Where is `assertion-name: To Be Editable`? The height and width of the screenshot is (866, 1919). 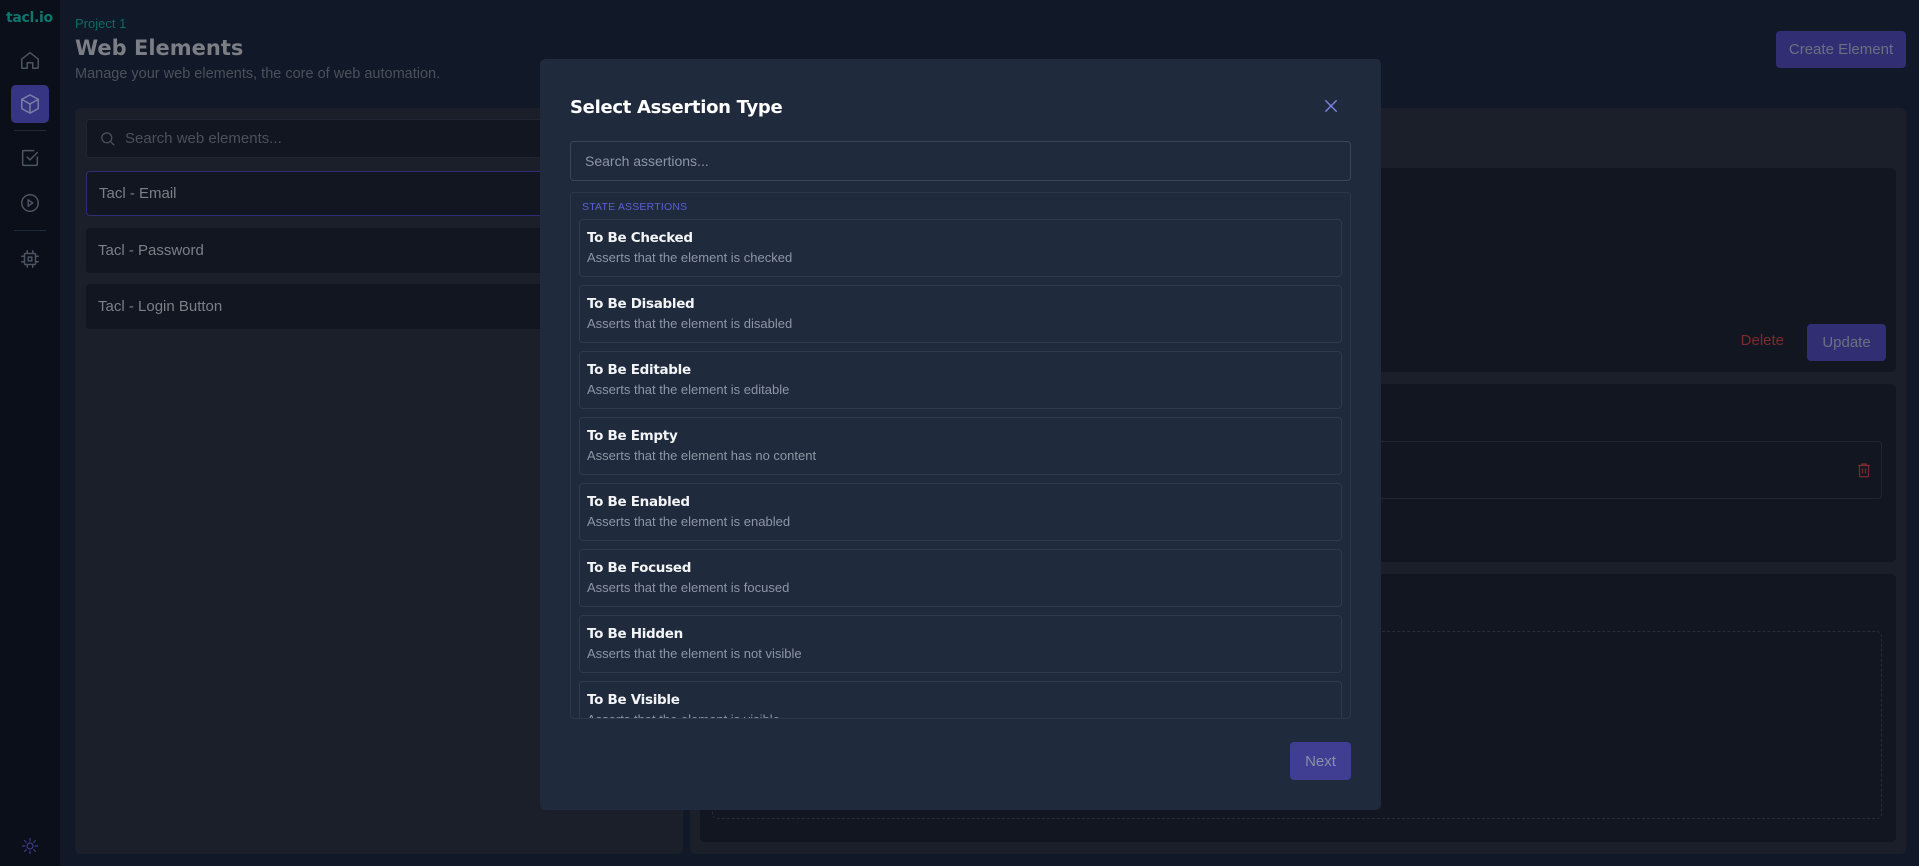
assertion-name: To Be Editable is located at coordinates (639, 370).